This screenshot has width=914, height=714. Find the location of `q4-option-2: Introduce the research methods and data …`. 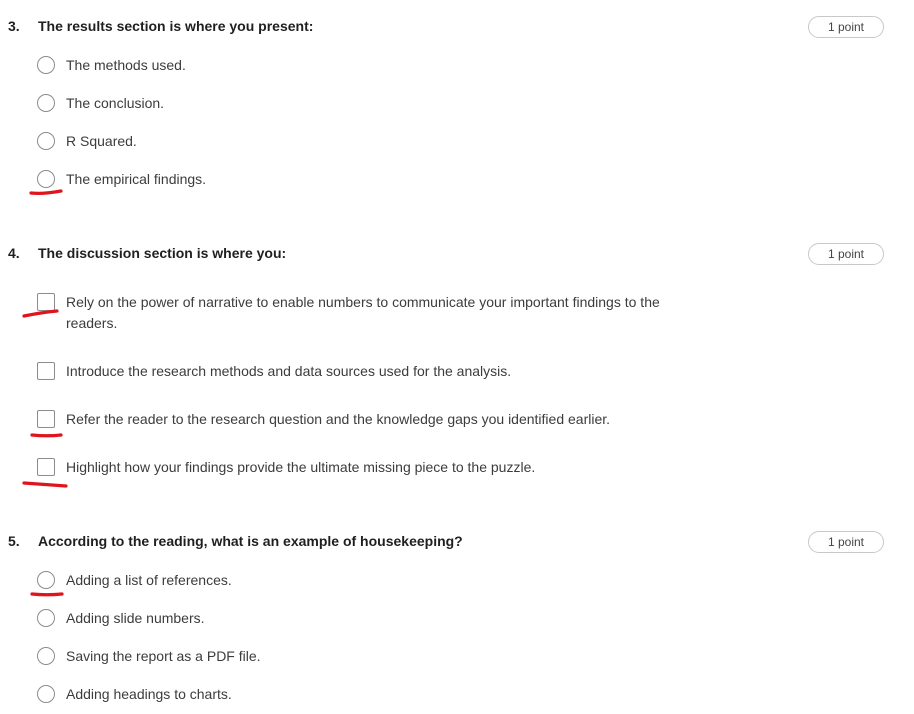

q4-option-2: Introduce the research methods and data … is located at coordinates (274, 372).